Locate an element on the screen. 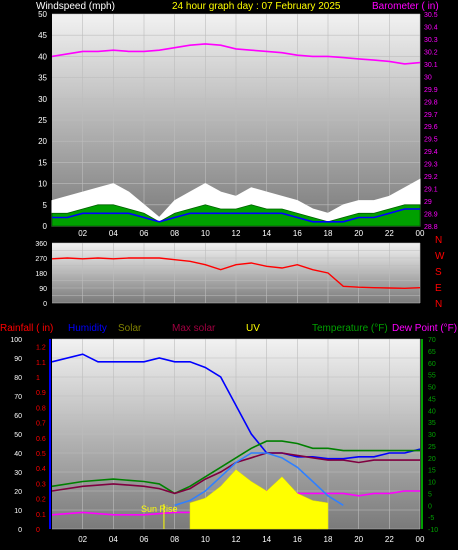 The image size is (458, 550). time-tick-label: 20 is located at coordinates (358, 539).